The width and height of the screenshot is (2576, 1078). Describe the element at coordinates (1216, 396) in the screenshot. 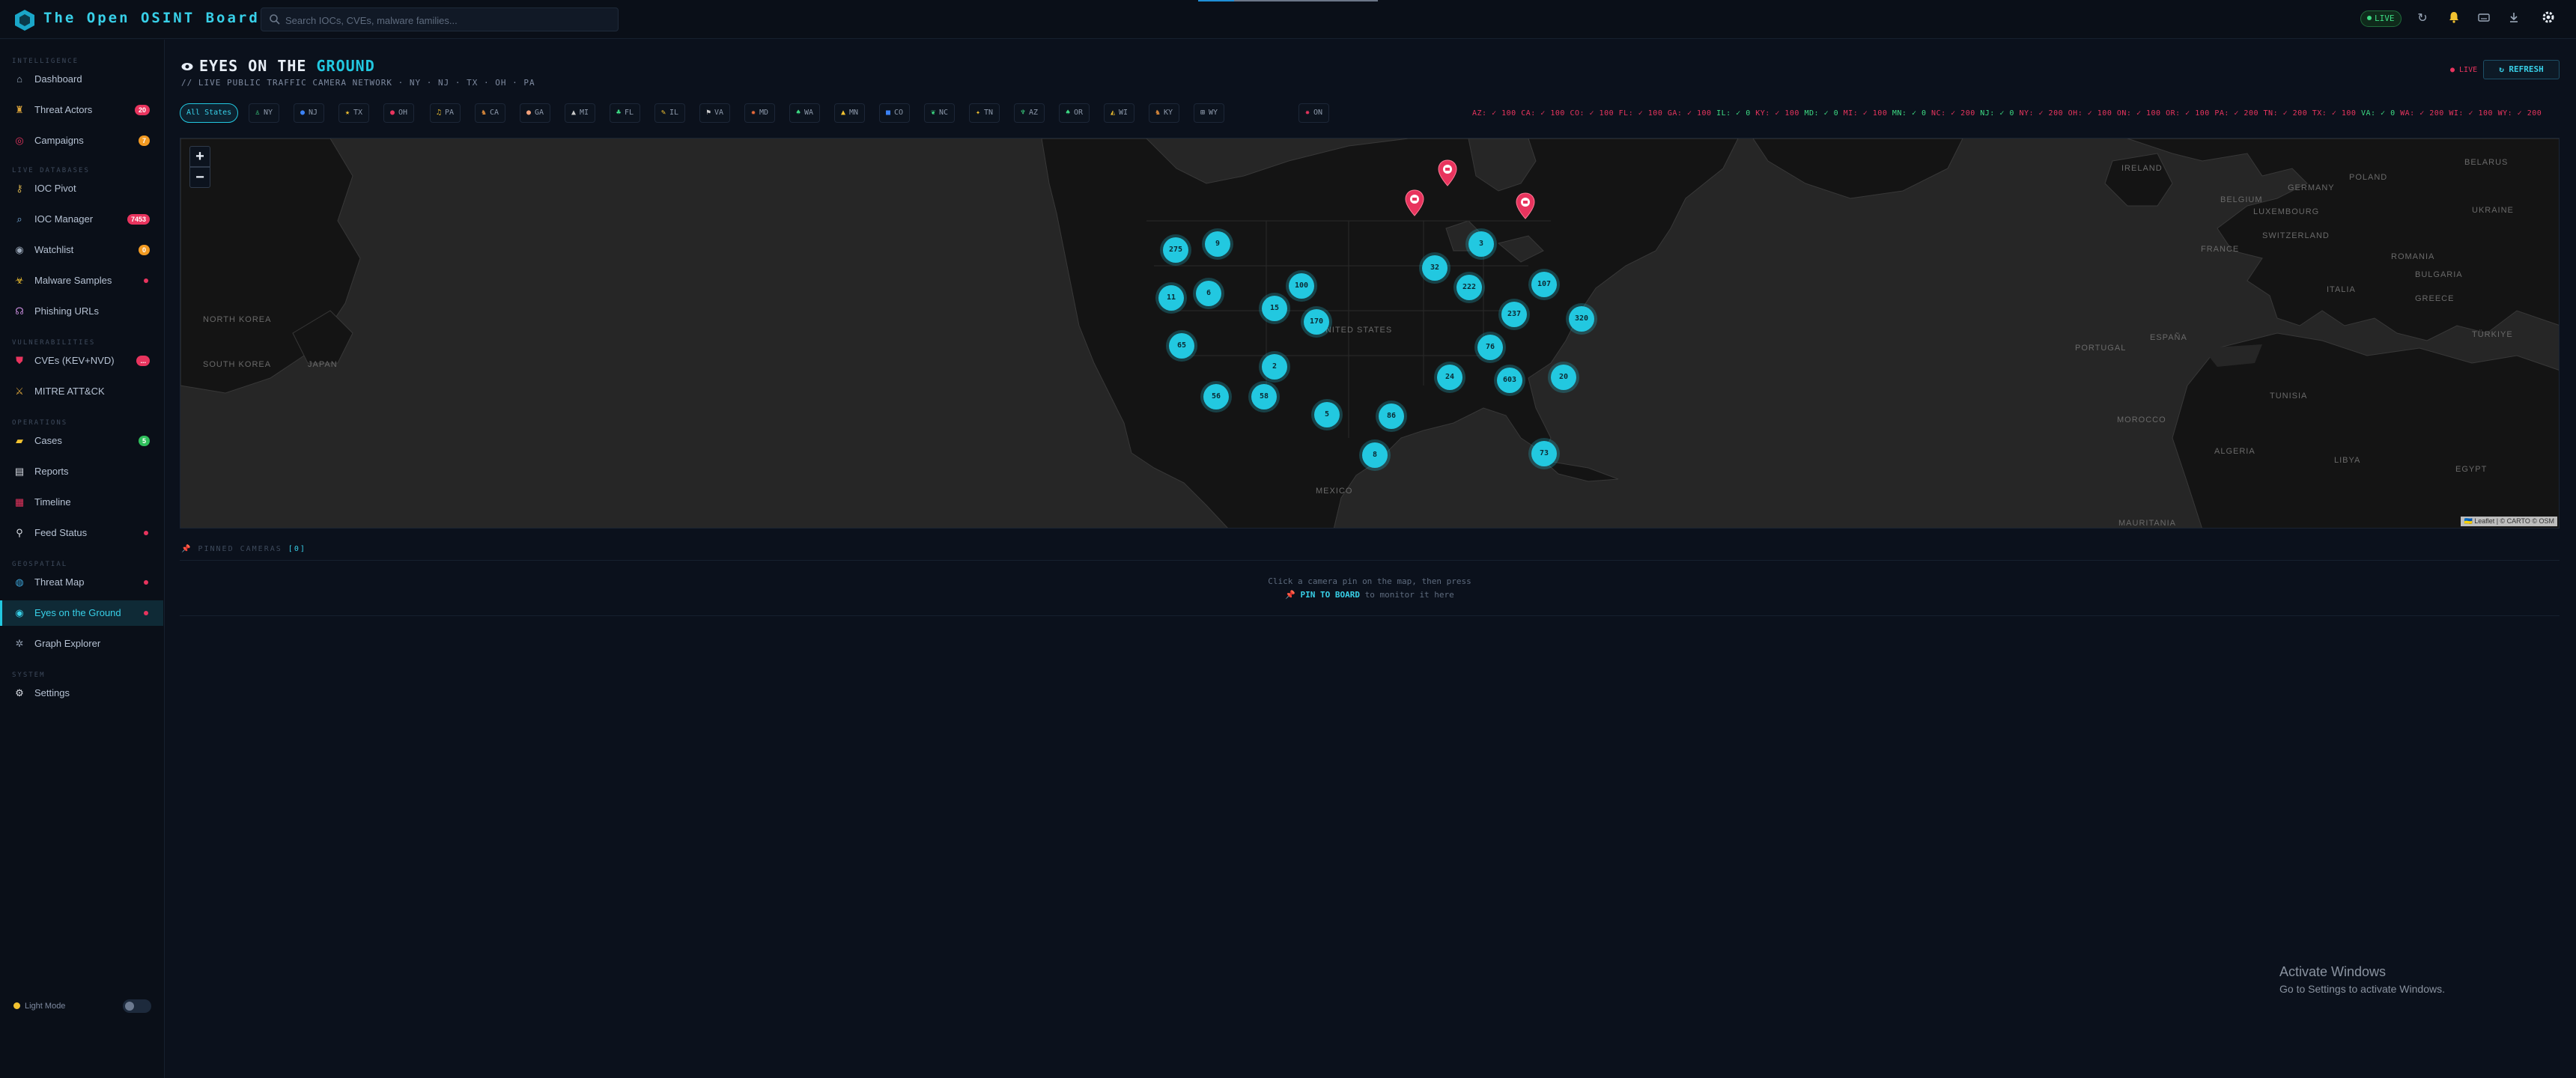

I see `camera-cluster: 56` at that location.